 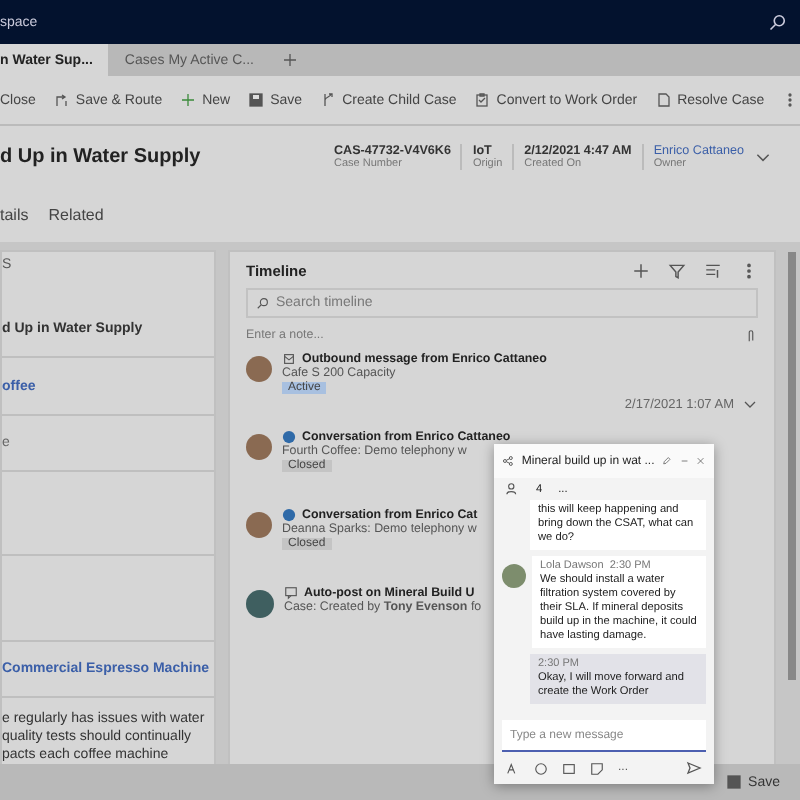 What do you see at coordinates (667, 461) in the screenshot?
I see `pencil-icon` at bounding box center [667, 461].